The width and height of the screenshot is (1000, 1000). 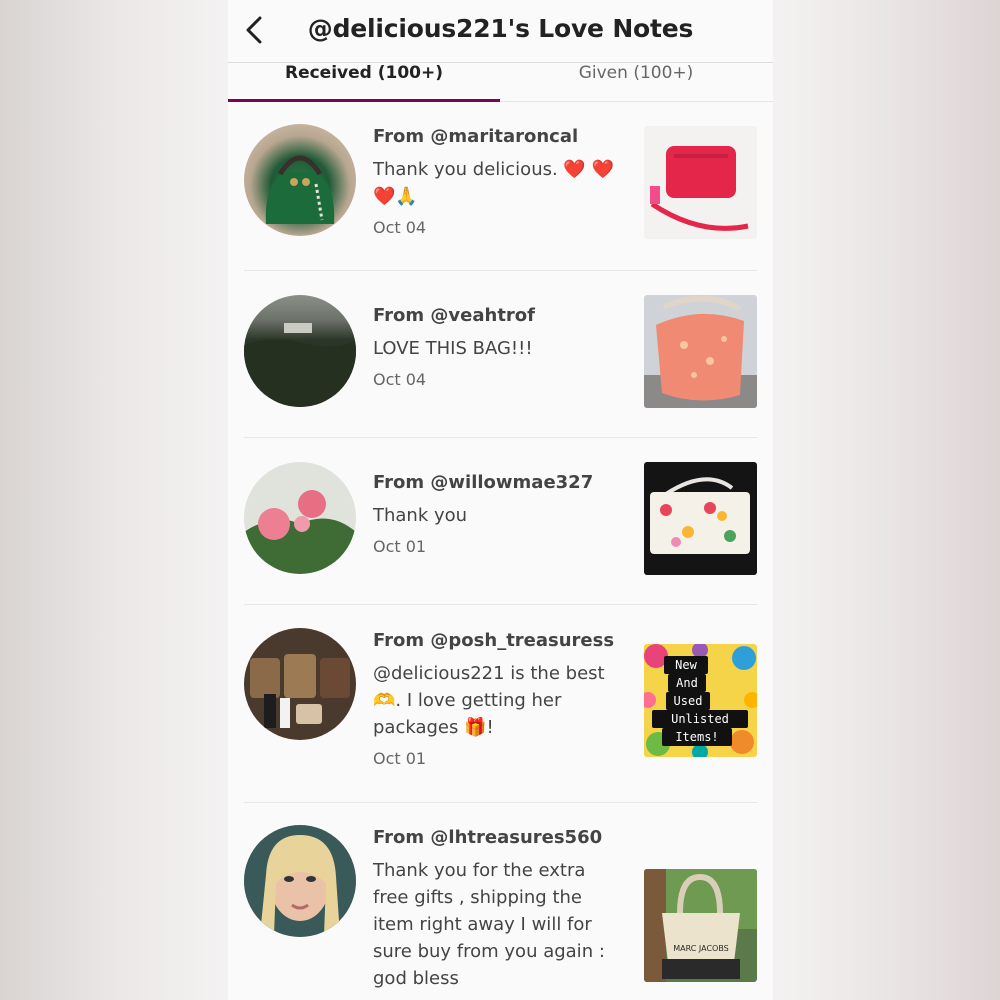 What do you see at coordinates (364, 82) in the screenshot?
I see `tab-received: Received (100+)` at bounding box center [364, 82].